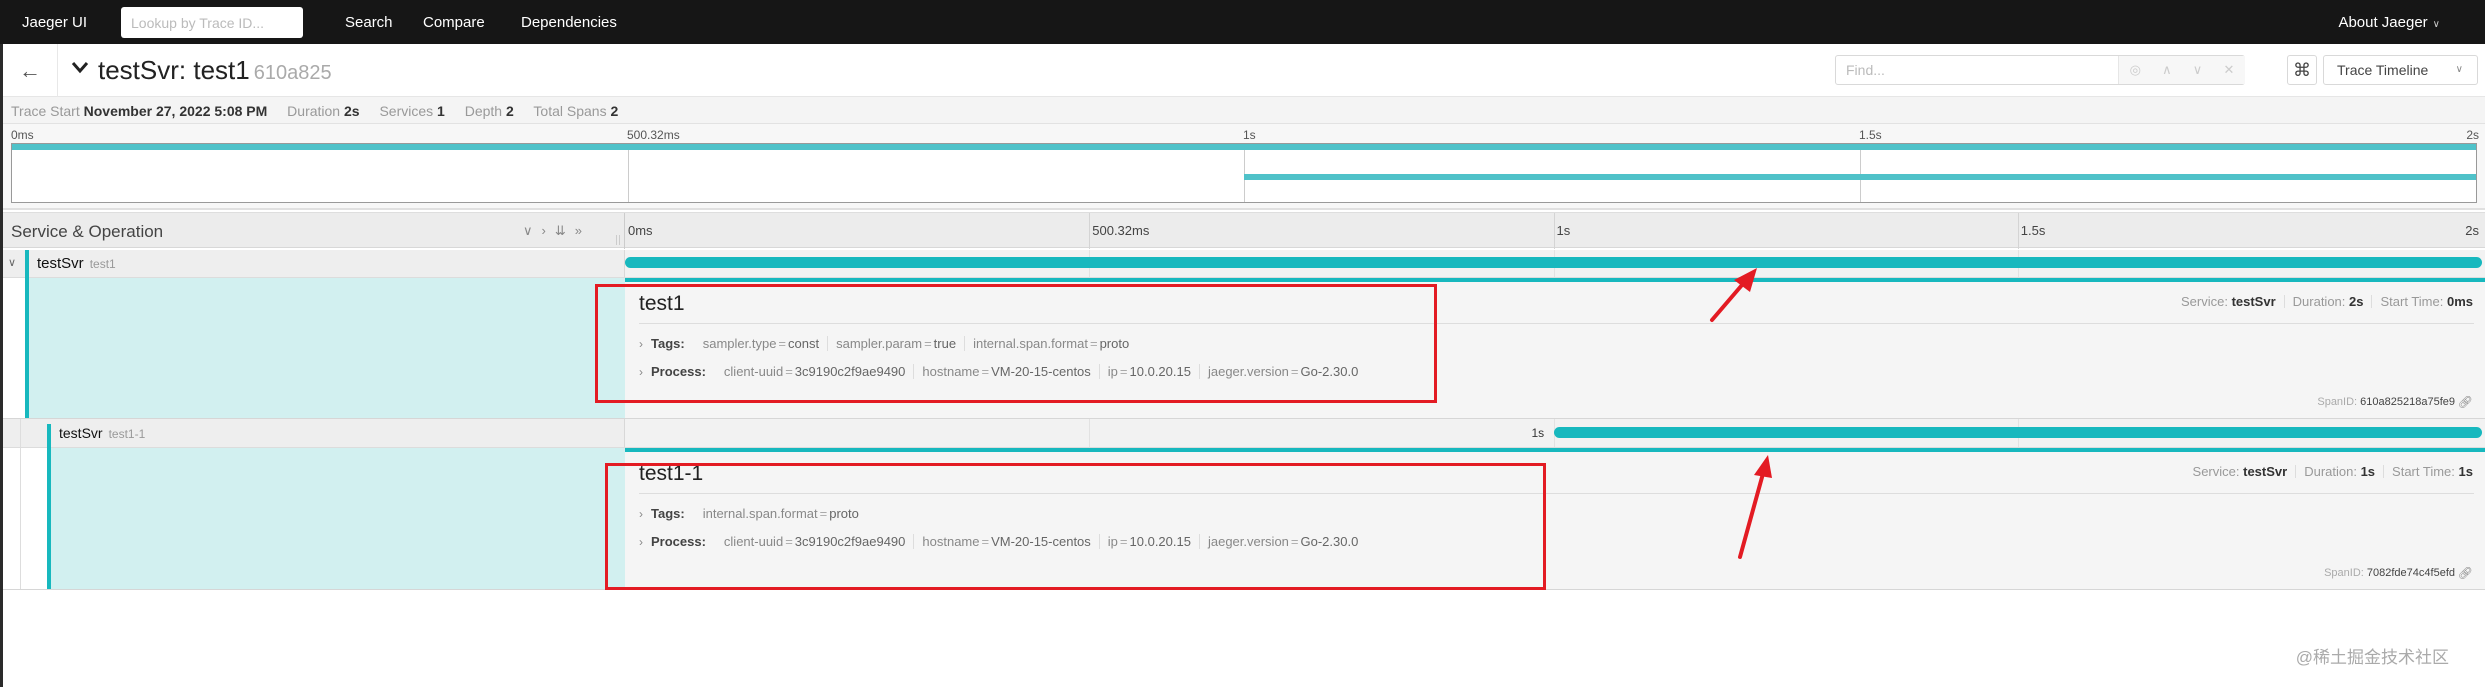 The width and height of the screenshot is (2485, 687). I want to click on locate-icon: ◎, so click(2135, 70).